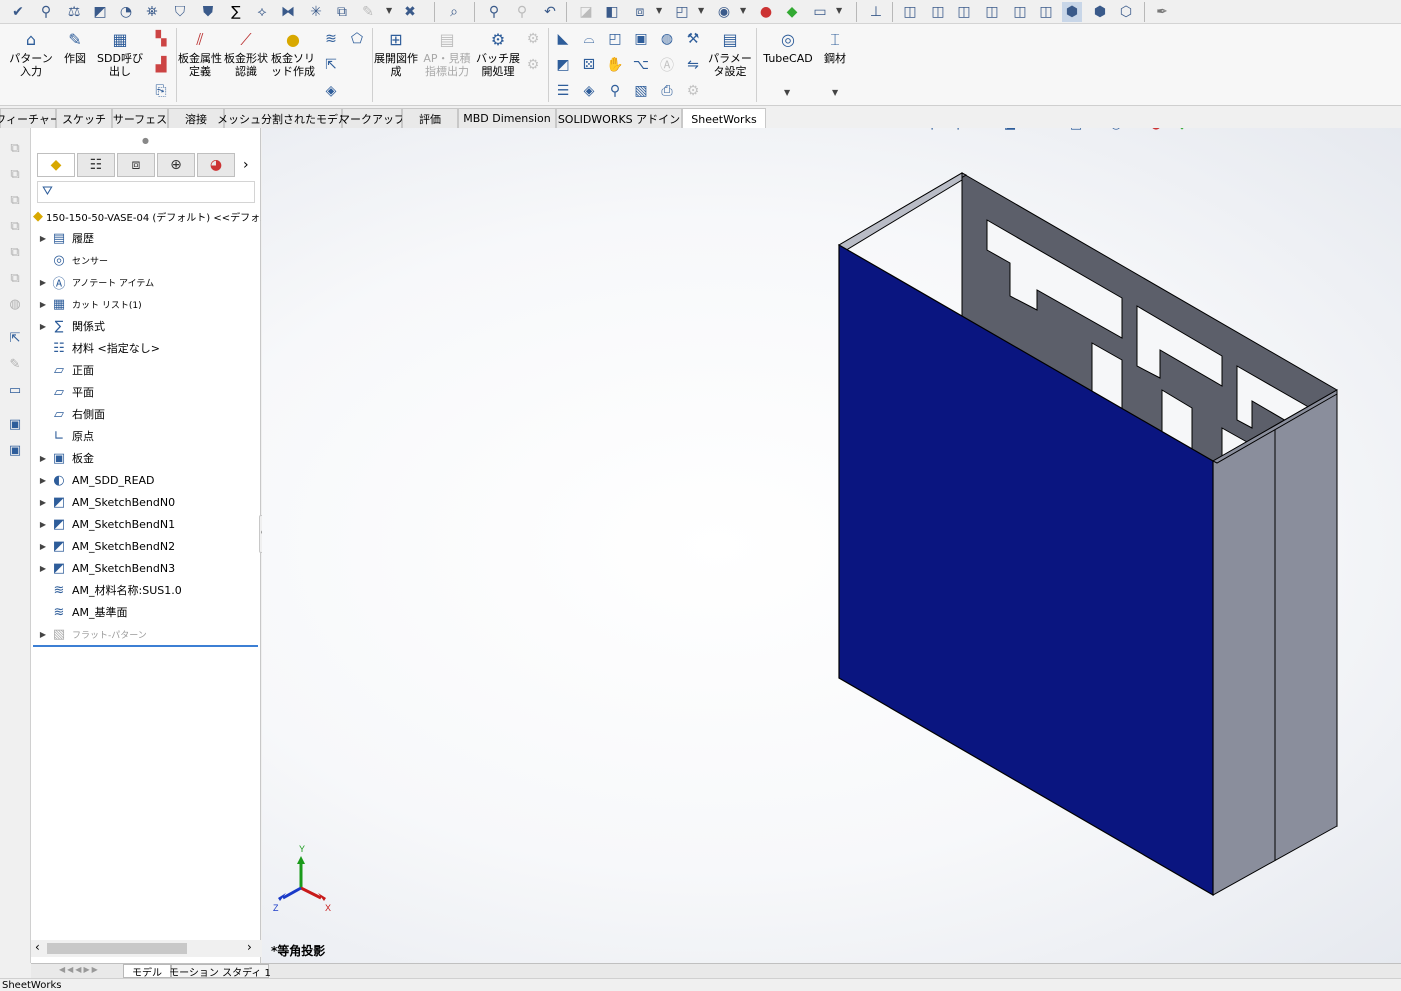 The height and width of the screenshot is (991, 1401). Describe the element at coordinates (151, 612) in the screenshot. I see `tree-item: ≋ AM_基準面` at that location.